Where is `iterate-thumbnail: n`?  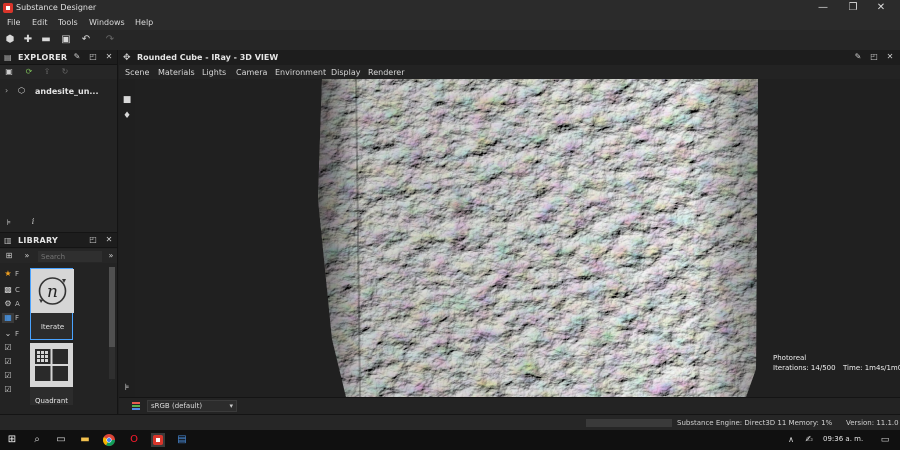
iterate-thumbnail: n is located at coordinates (52, 291).